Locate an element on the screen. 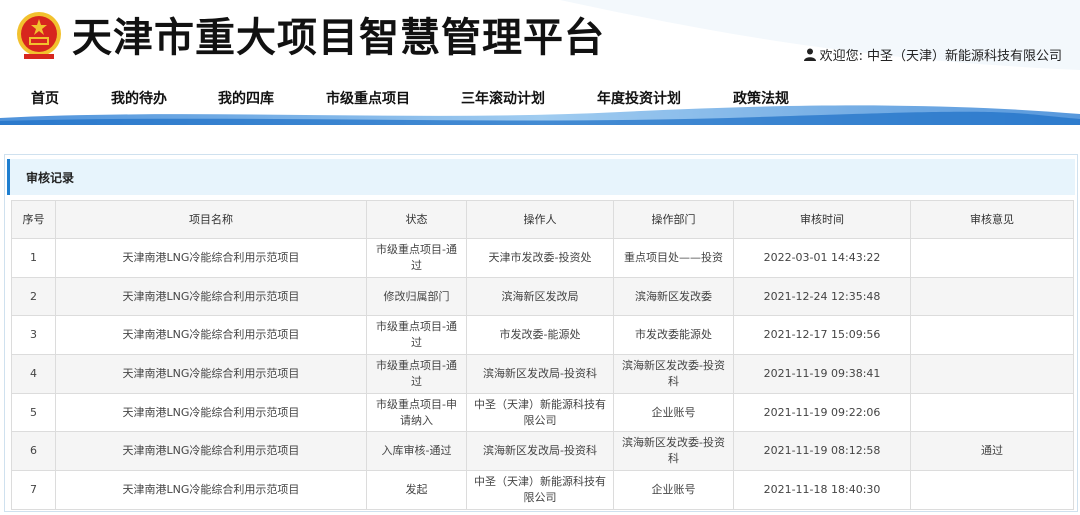  cell-time: 2021-11-19 08:12:58 is located at coordinates (822, 451).